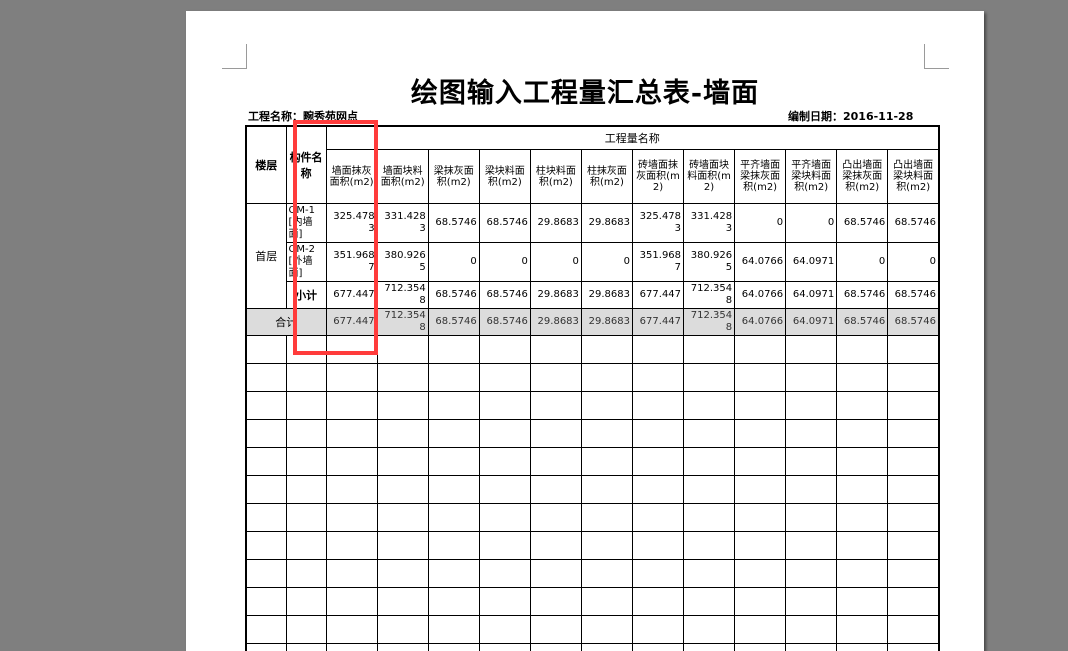  I want to click on total-label: 合计, so click(286, 322).